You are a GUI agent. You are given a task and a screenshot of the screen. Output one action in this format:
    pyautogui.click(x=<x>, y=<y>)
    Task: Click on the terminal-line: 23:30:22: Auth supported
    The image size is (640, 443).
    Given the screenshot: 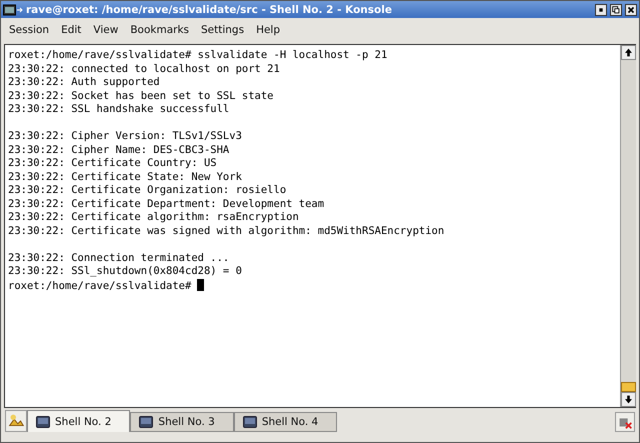 What is the action you would take?
    pyautogui.click(x=84, y=83)
    